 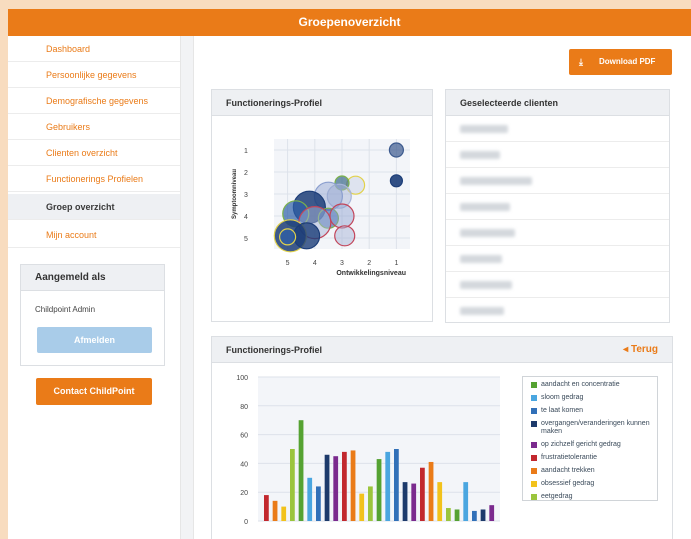 What do you see at coordinates (246, 239) in the screenshot?
I see `scatter-y-tick-label: 5` at bounding box center [246, 239].